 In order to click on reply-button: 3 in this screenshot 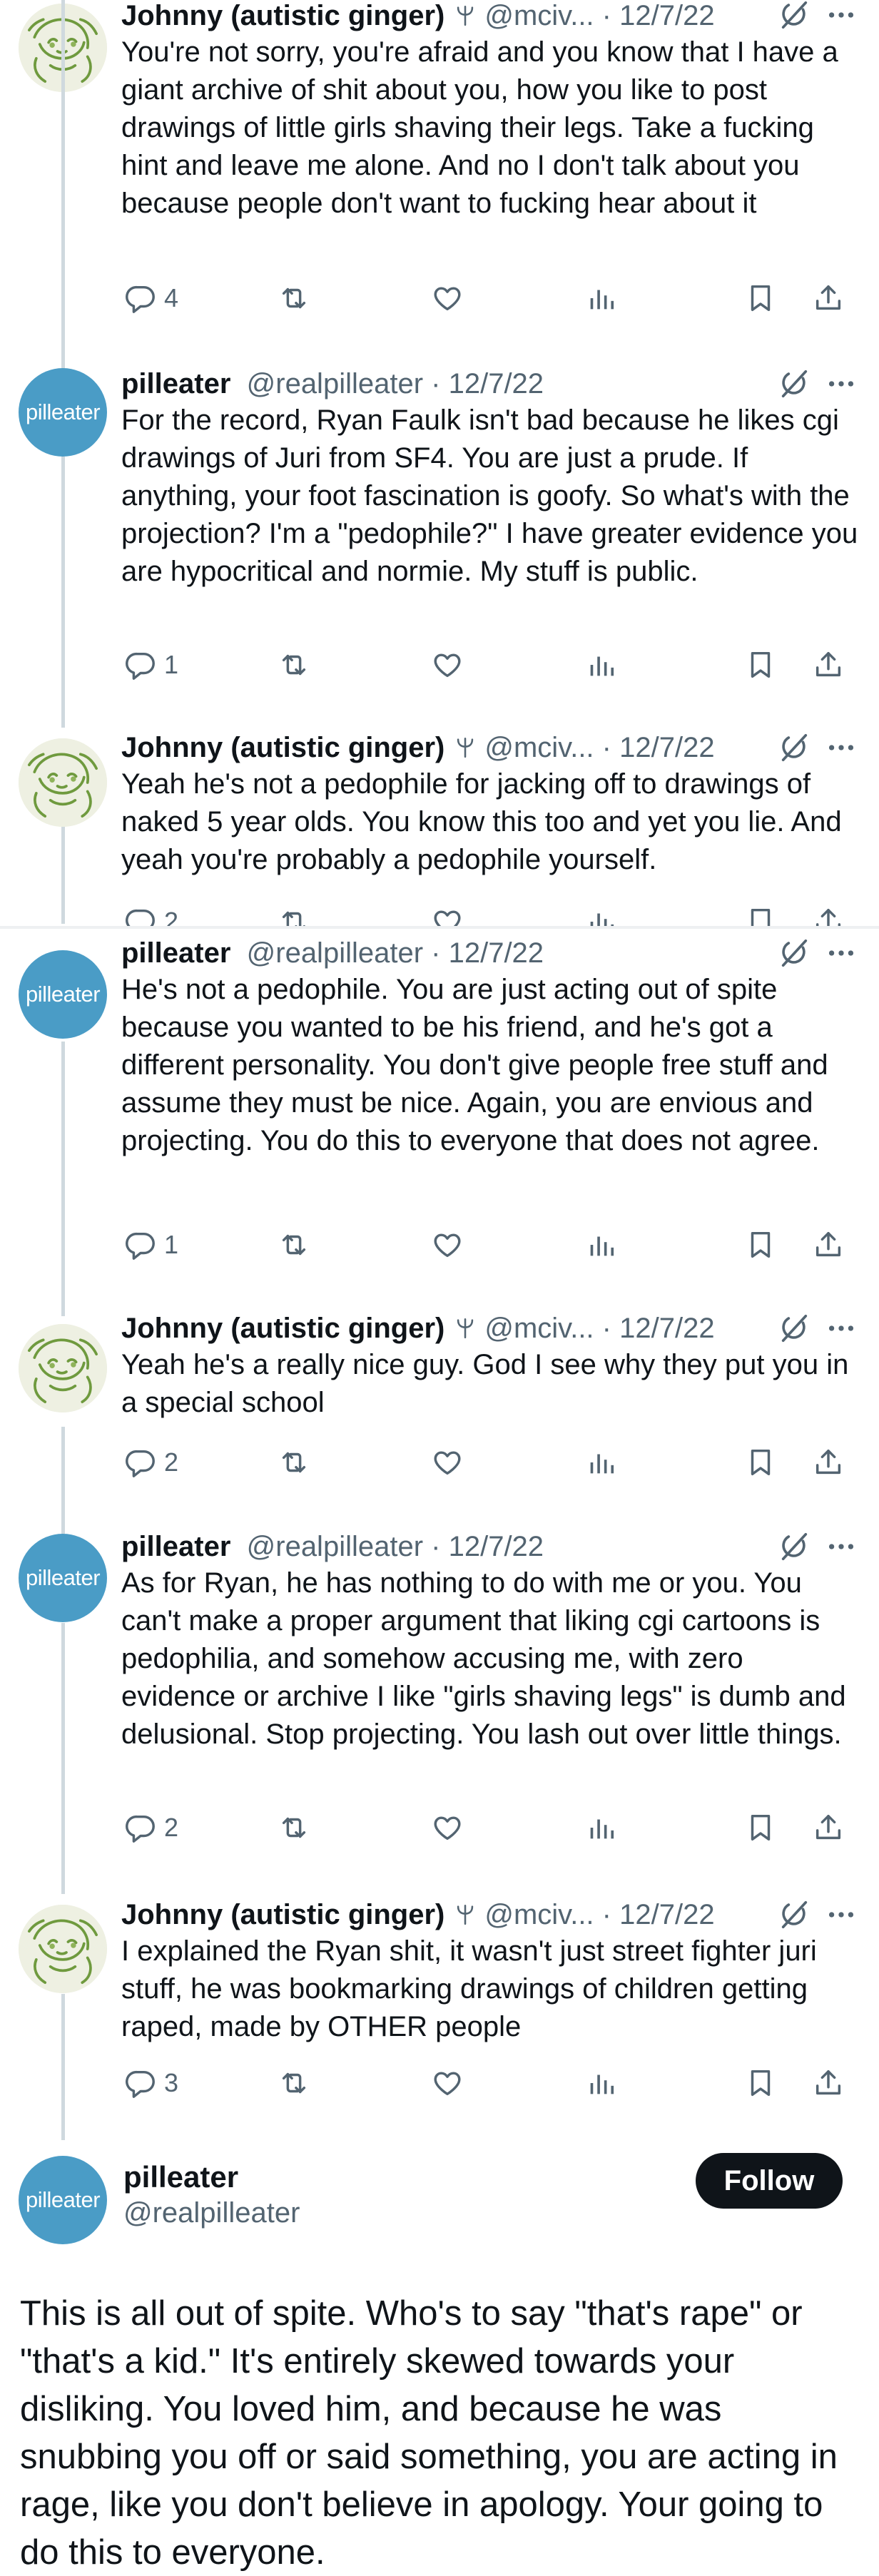, I will do `click(151, 2083)`.